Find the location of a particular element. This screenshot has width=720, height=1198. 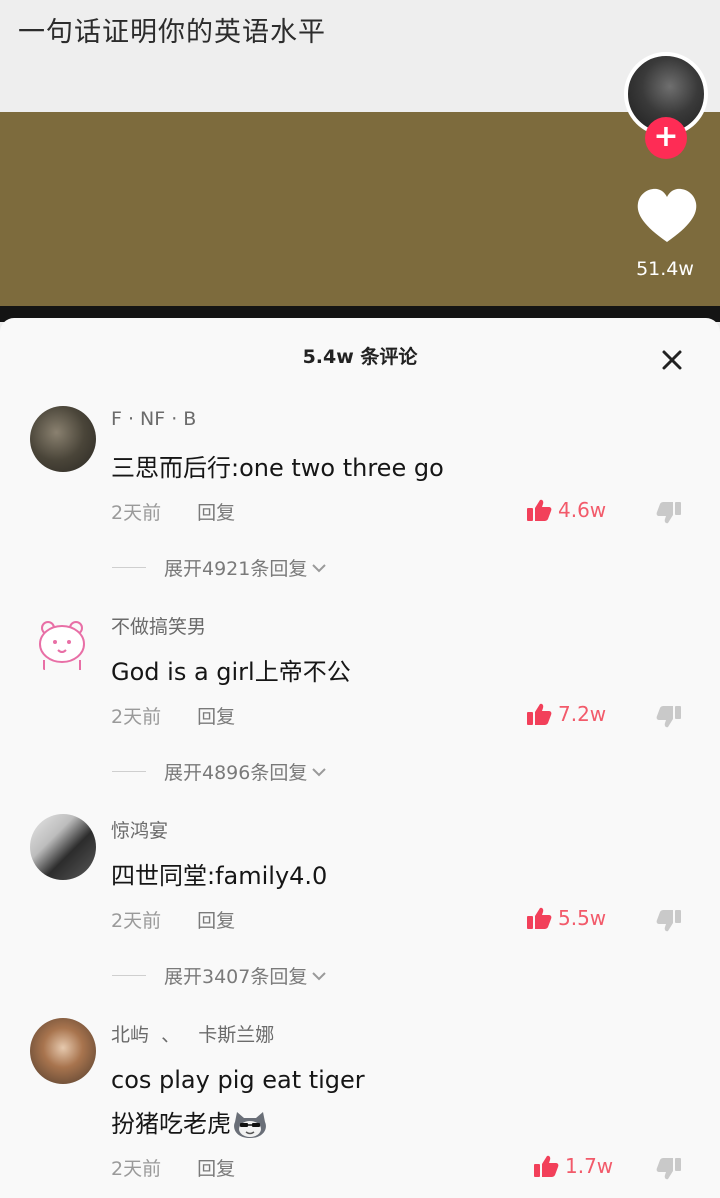

comment-username: 不做搞笑男 is located at coordinates (158, 625).